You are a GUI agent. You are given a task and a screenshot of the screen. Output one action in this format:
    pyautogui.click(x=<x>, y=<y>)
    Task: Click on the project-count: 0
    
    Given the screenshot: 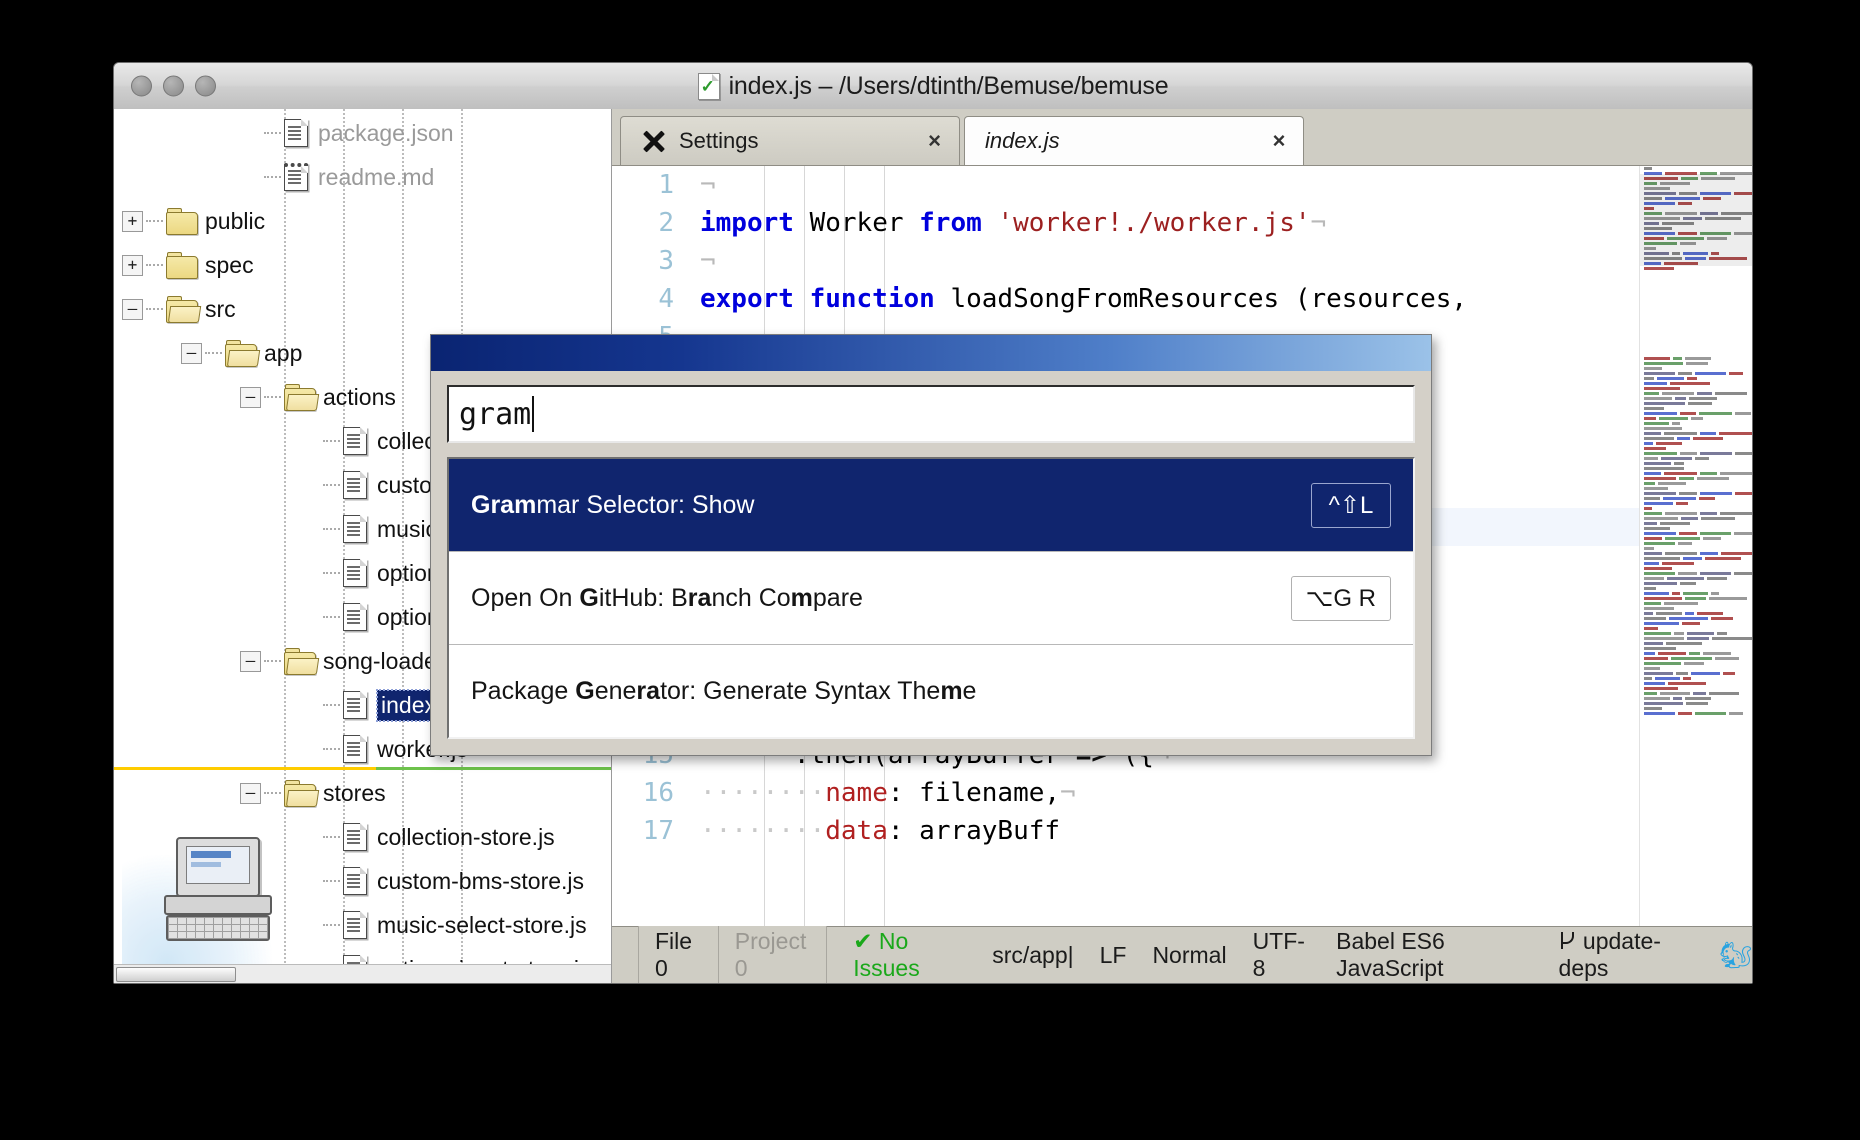 What is the action you would take?
    pyautogui.click(x=741, y=968)
    